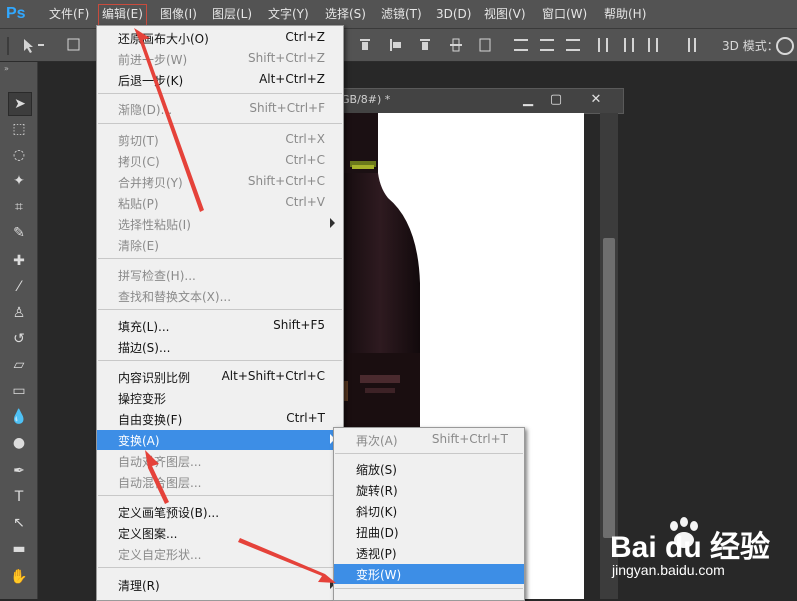  Describe the element at coordinates (73, 44) in the screenshot. I see `auto-select-checkbox` at that location.